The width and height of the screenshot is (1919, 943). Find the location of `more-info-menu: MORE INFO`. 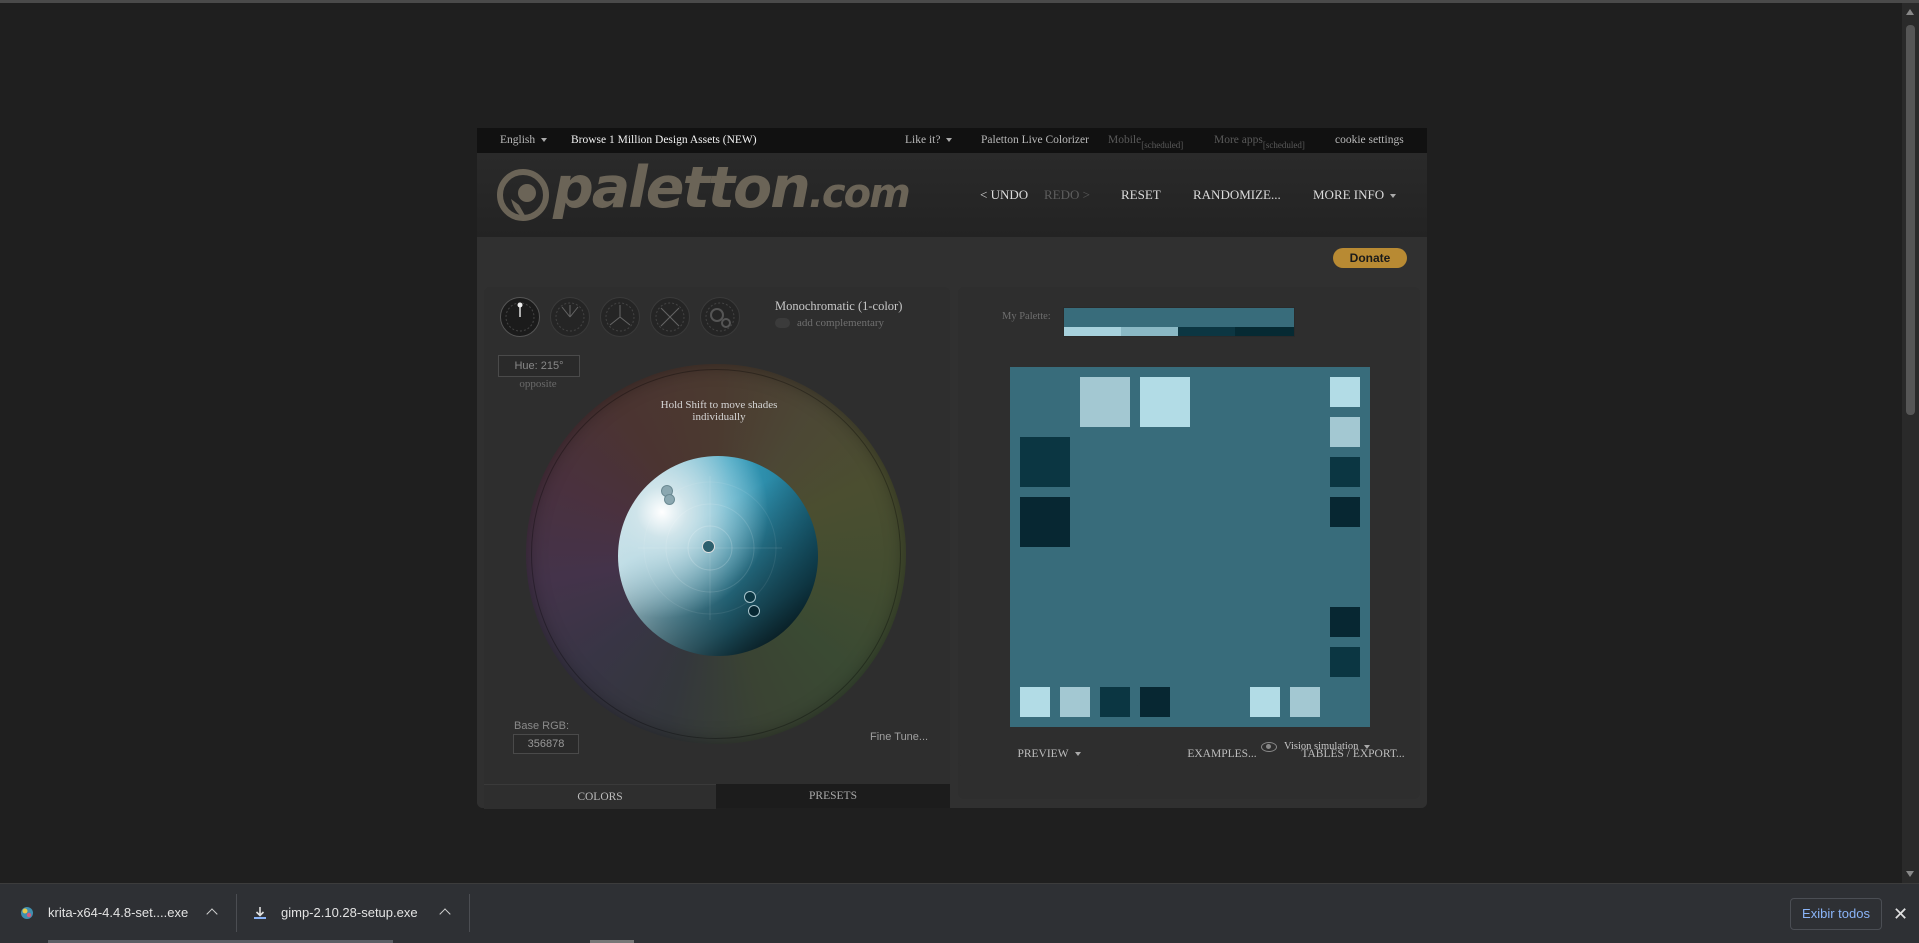

more-info-menu: MORE INFO is located at coordinates (1355, 195).